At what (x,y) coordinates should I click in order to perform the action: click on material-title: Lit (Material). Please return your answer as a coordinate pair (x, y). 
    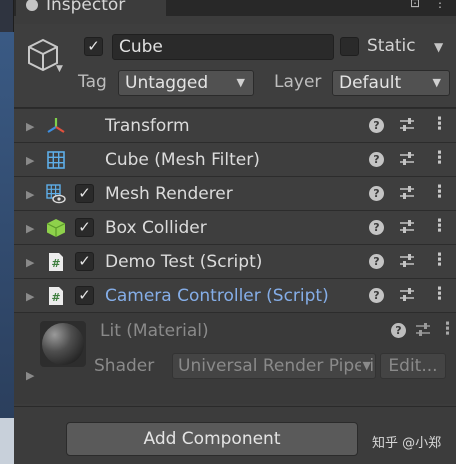
    Looking at the image, I should click on (154, 331).